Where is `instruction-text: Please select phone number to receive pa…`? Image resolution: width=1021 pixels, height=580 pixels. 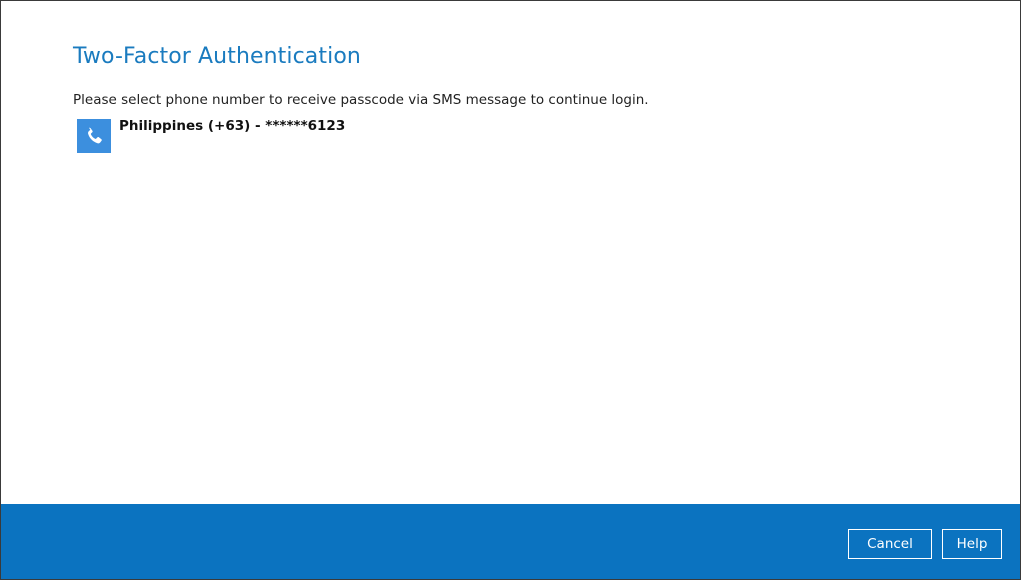 instruction-text: Please select phone number to receive pa… is located at coordinates (361, 100).